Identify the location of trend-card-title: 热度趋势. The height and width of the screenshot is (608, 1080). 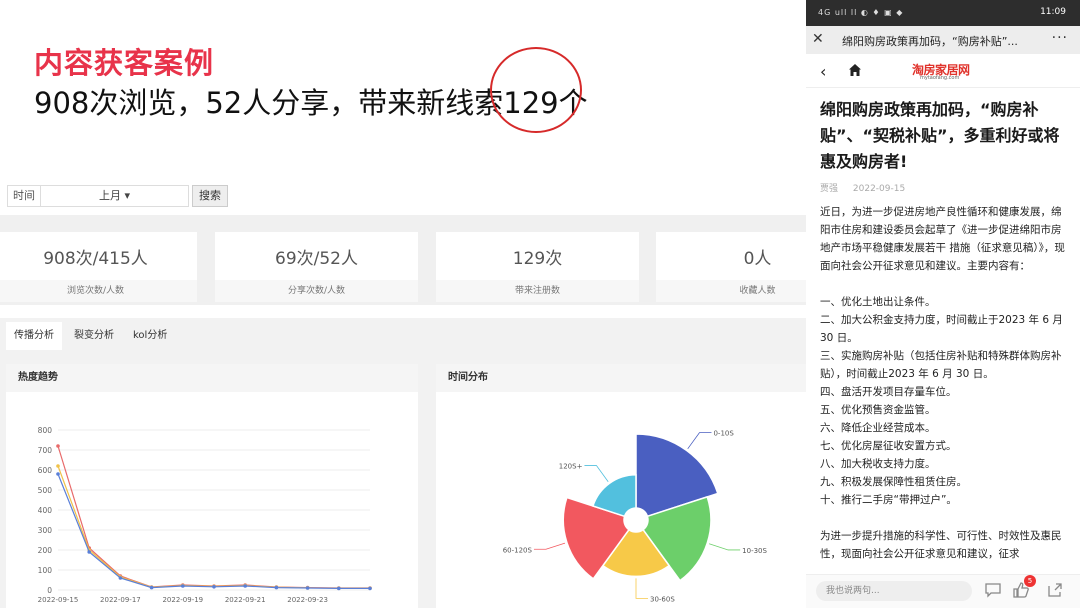
(212, 378).